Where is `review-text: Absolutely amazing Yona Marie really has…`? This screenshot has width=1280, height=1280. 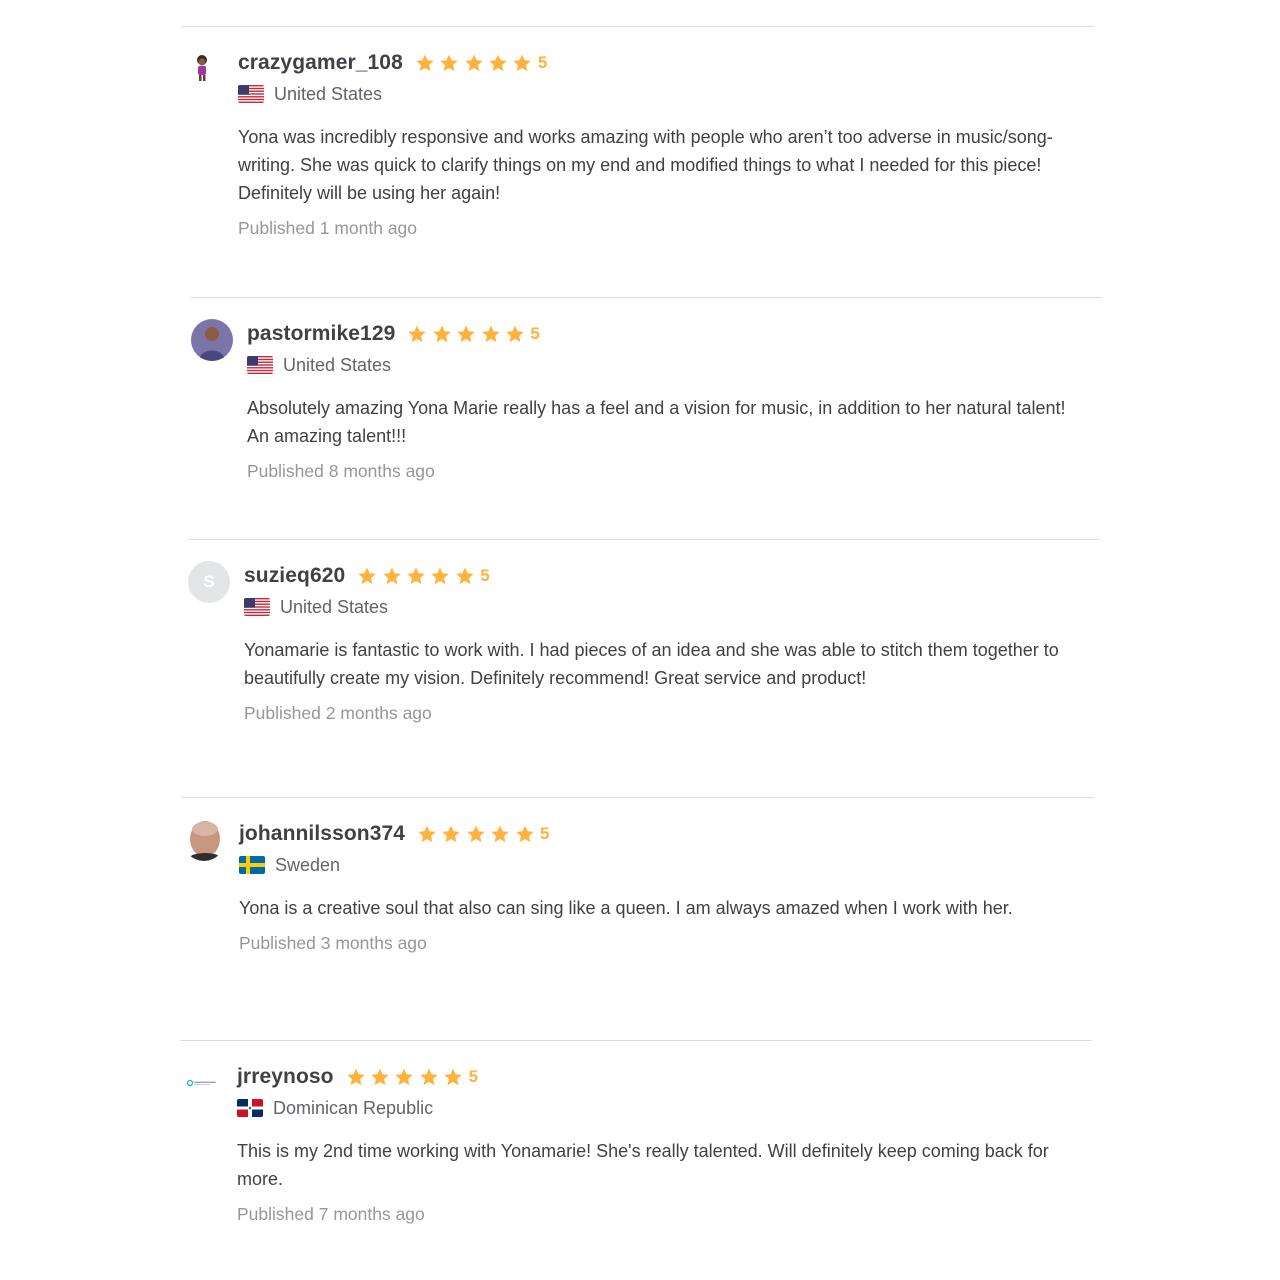
review-text: Absolutely amazing Yona Marie really has… is located at coordinates (656, 422).